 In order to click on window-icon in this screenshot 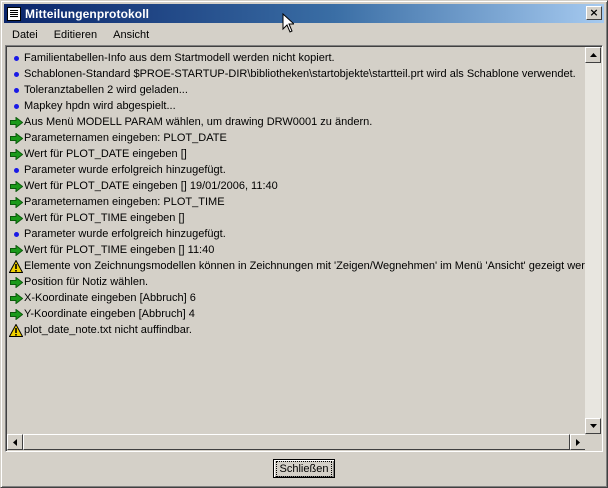, I will do `click(14, 13)`.